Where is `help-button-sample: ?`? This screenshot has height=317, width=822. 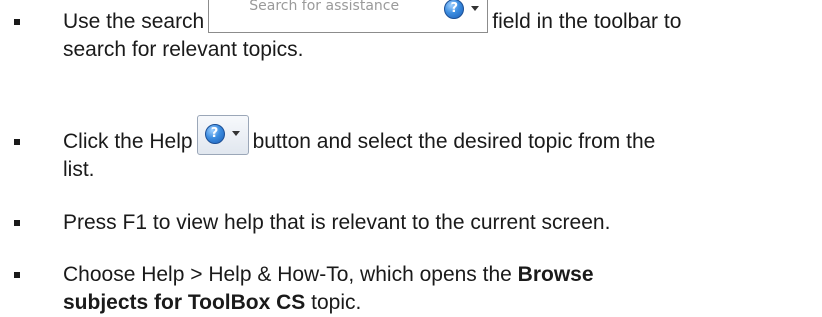 help-button-sample: ? is located at coordinates (222, 135).